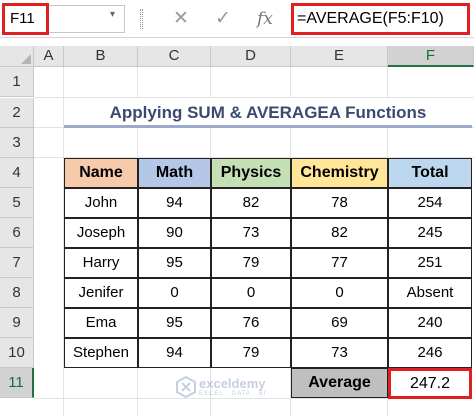 This screenshot has height=416, width=474. I want to click on watermark-tagline: EXCEL · DATA · BI, so click(233, 394).